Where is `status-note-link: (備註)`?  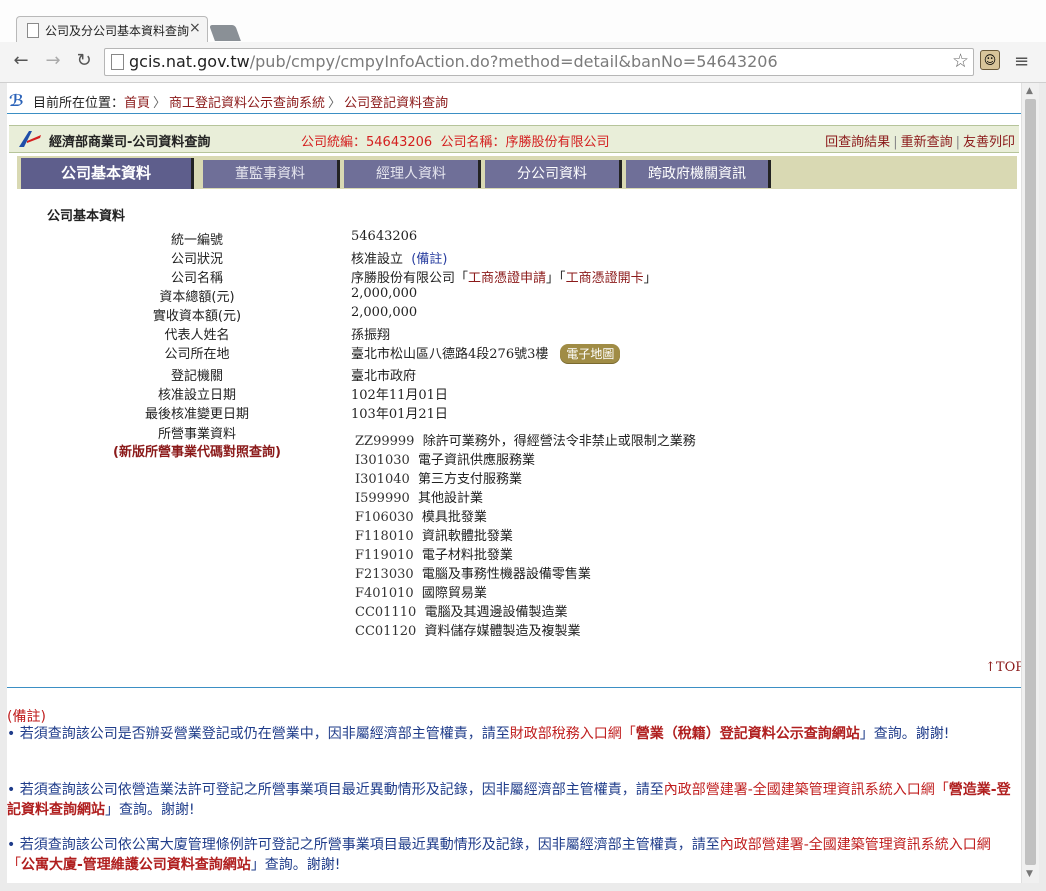
status-note-link: (備註) is located at coordinates (429, 259).